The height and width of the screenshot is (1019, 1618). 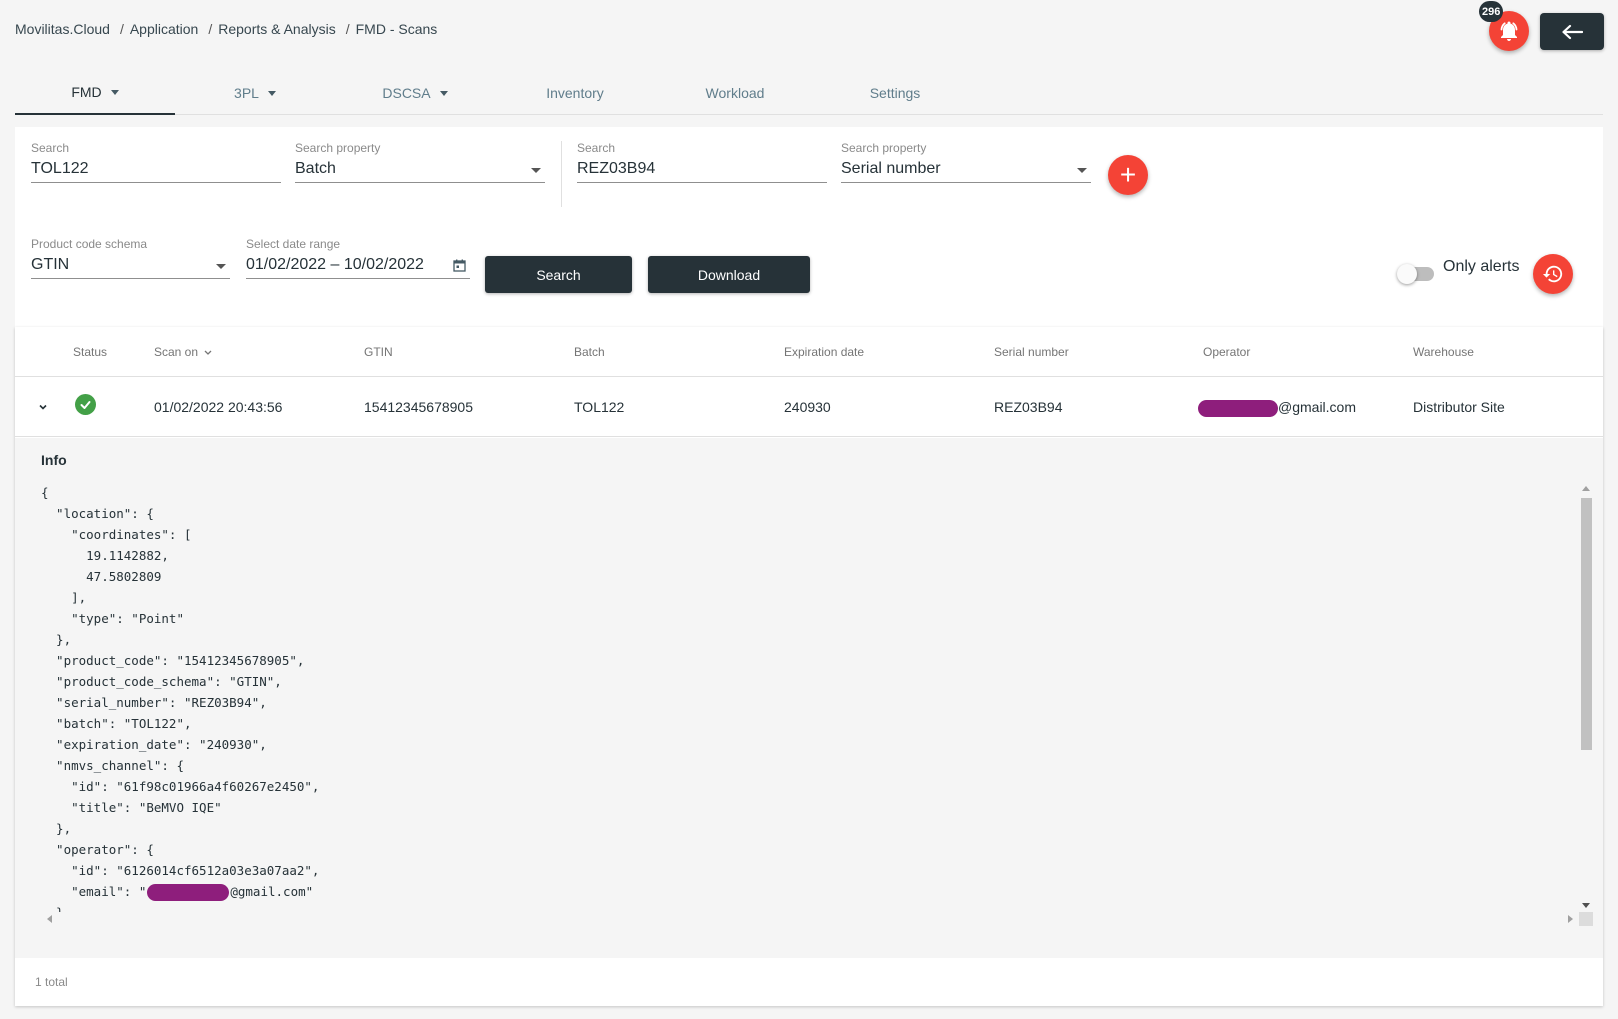 What do you see at coordinates (406, 92) in the screenshot?
I see `tab-label: DSCSA` at bounding box center [406, 92].